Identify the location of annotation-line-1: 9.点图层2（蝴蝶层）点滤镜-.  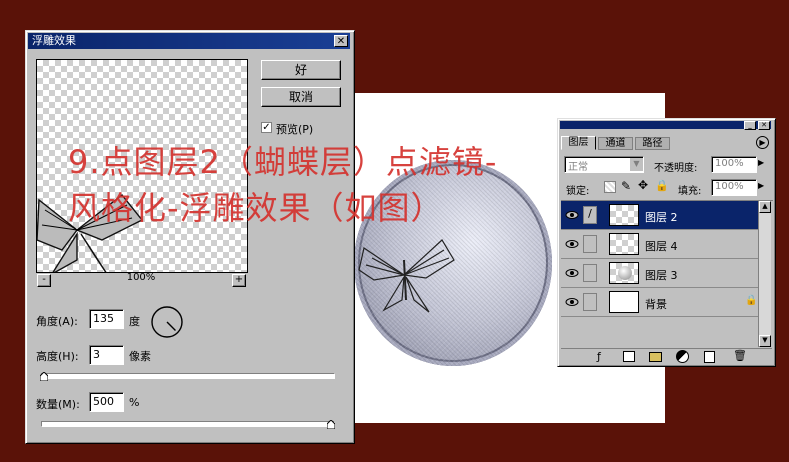
(283, 162).